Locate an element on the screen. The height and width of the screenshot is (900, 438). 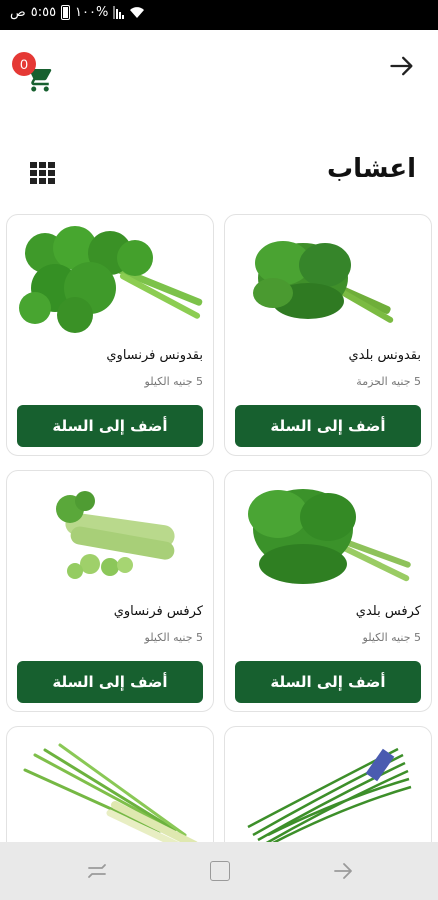
product-card: بقدونس بلدي 5 جنيه الحزمة أضف إلى السلة is located at coordinates (328, 335).